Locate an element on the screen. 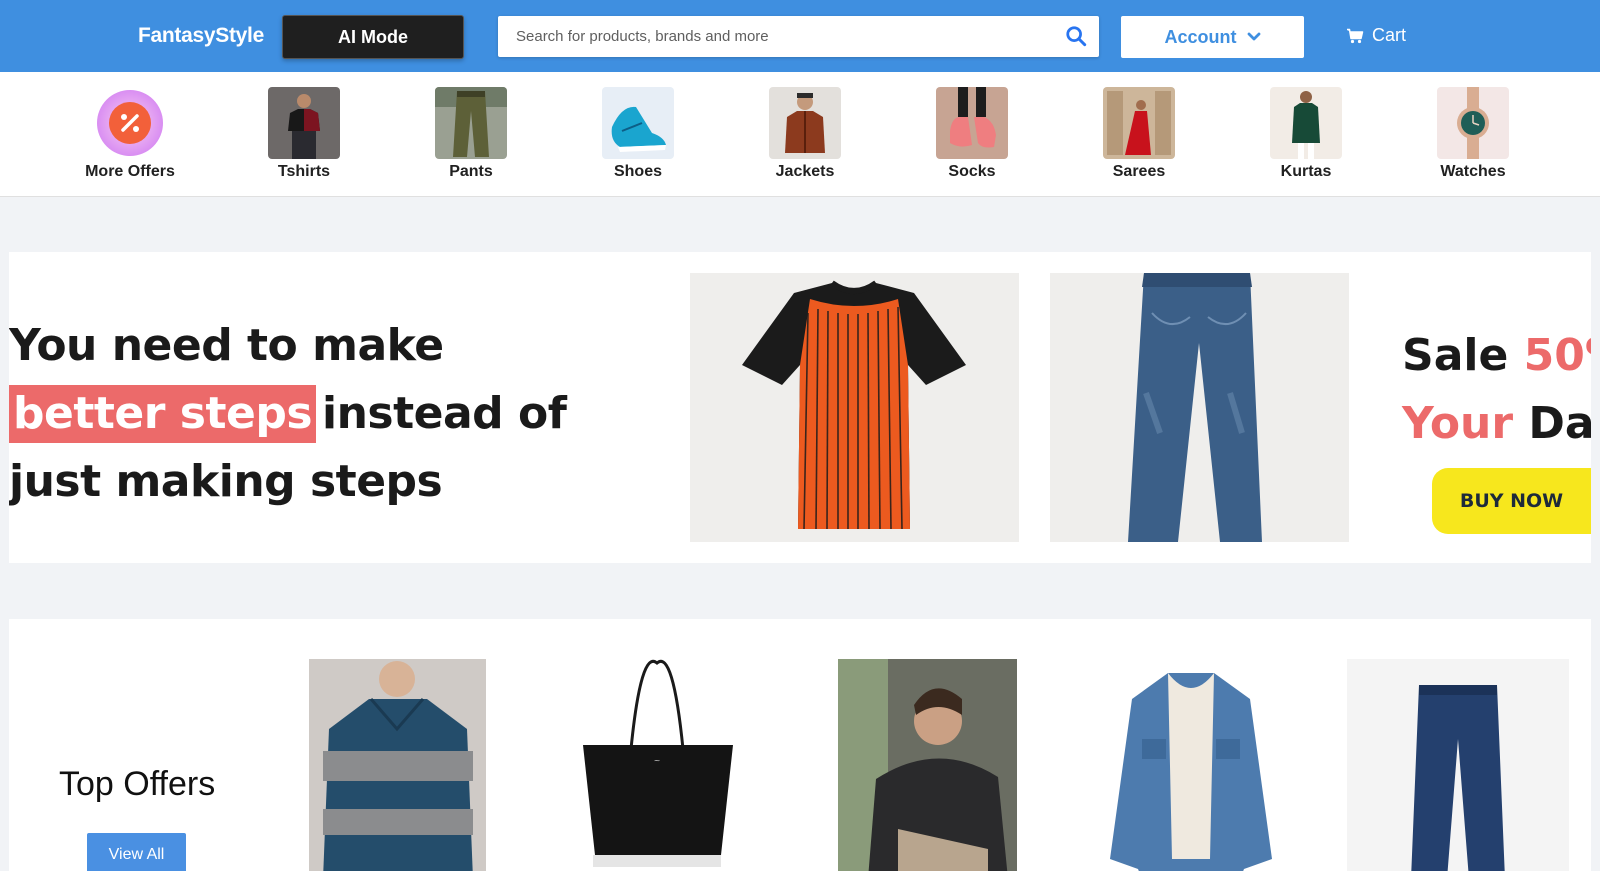  category-label: Jackets is located at coordinates (805, 171).